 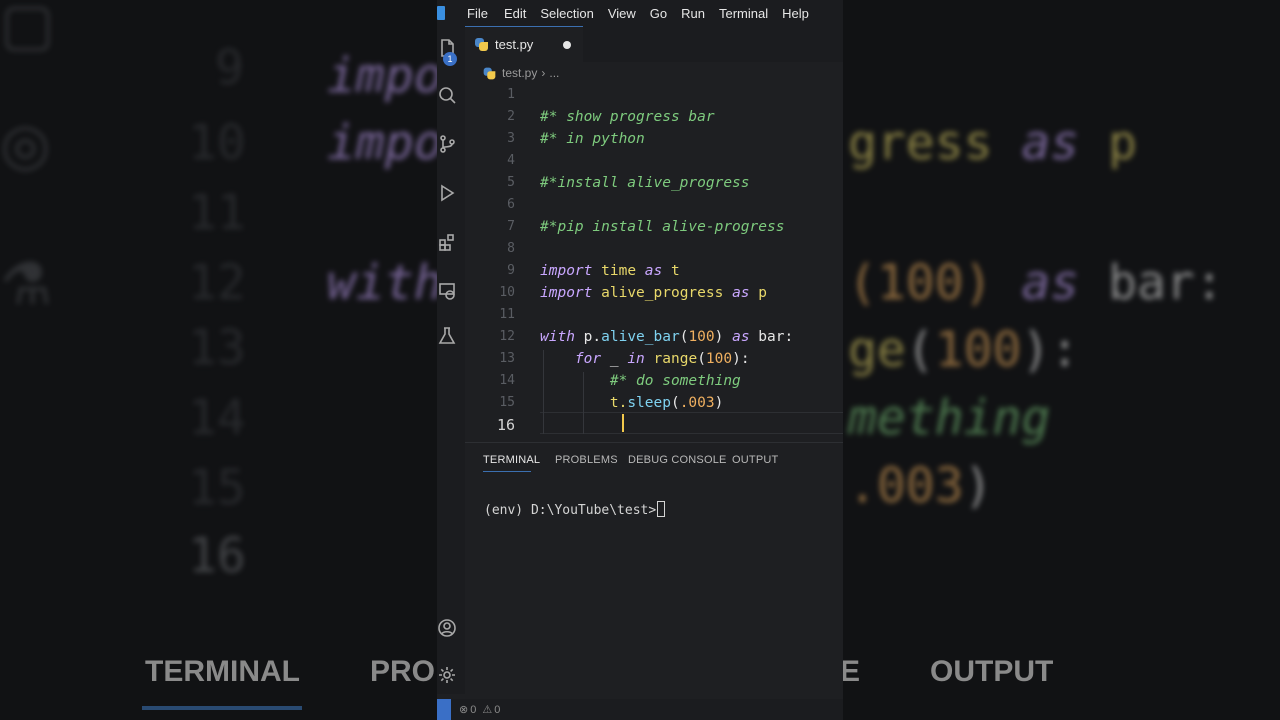 I want to click on code-line: 14 #* do something, so click(x=654, y=381).